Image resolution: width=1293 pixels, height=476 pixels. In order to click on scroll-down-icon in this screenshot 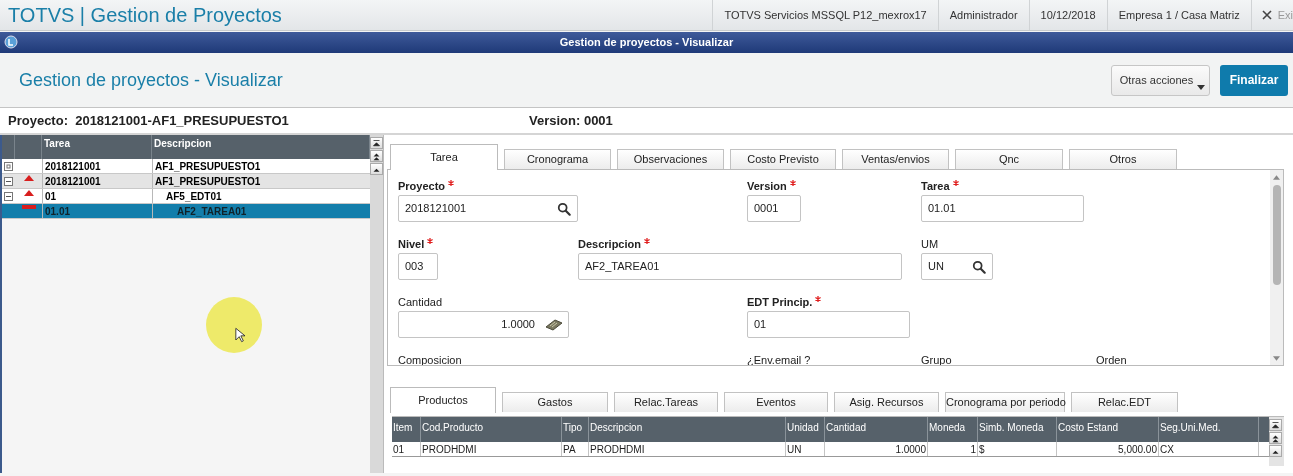, I will do `click(1276, 358)`.